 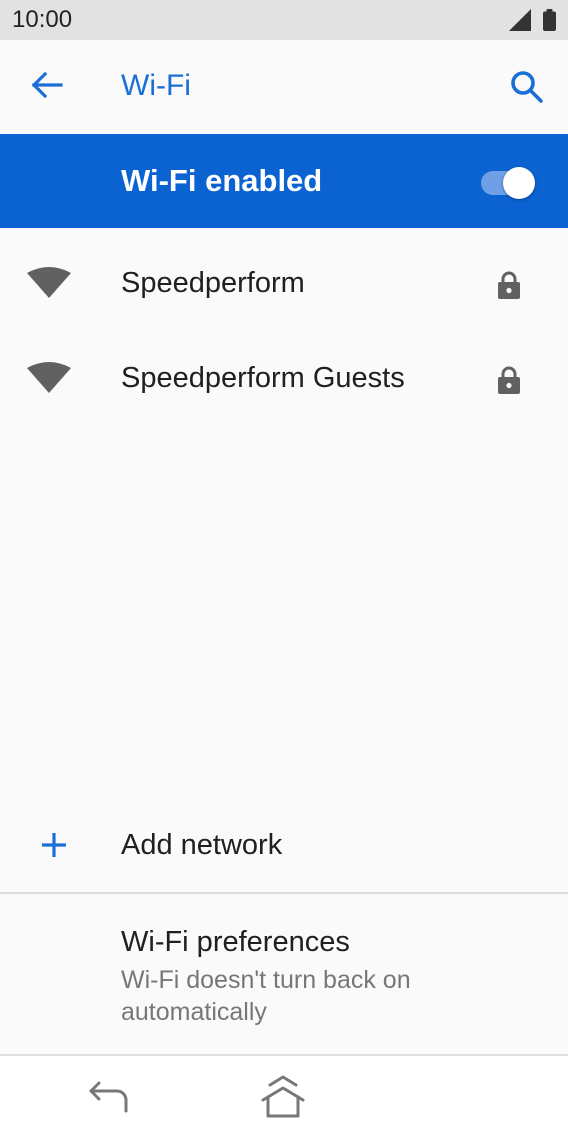 What do you see at coordinates (527, 89) in the screenshot?
I see `search-icon` at bounding box center [527, 89].